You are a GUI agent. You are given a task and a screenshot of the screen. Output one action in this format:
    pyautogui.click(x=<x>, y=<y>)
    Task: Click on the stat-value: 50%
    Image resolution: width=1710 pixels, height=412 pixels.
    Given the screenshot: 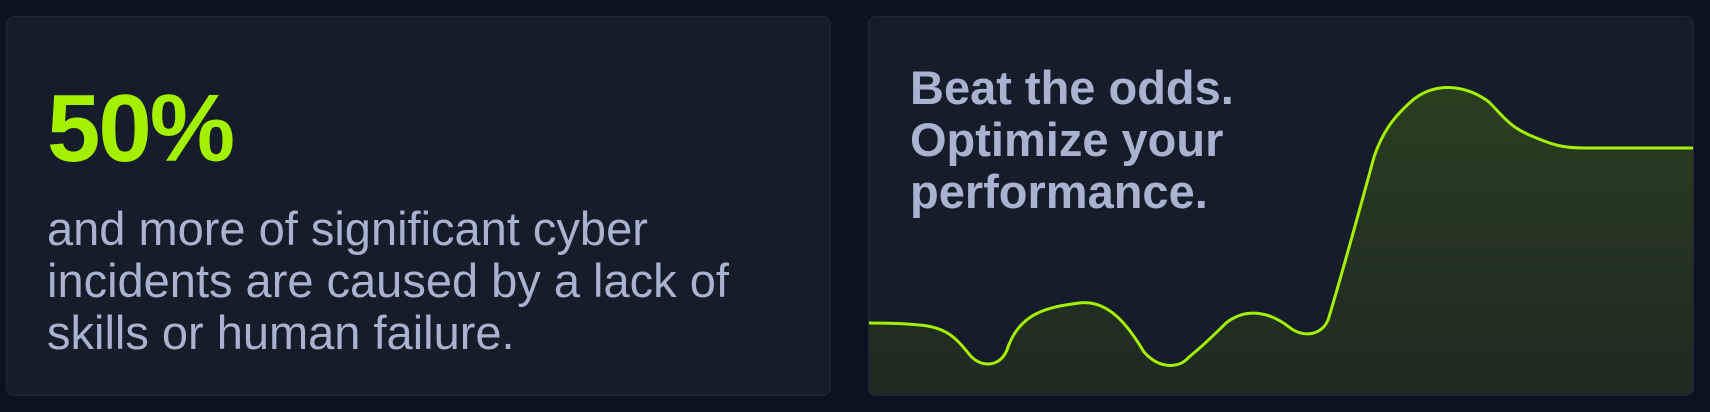 What is the action you would take?
    pyautogui.click(x=141, y=128)
    